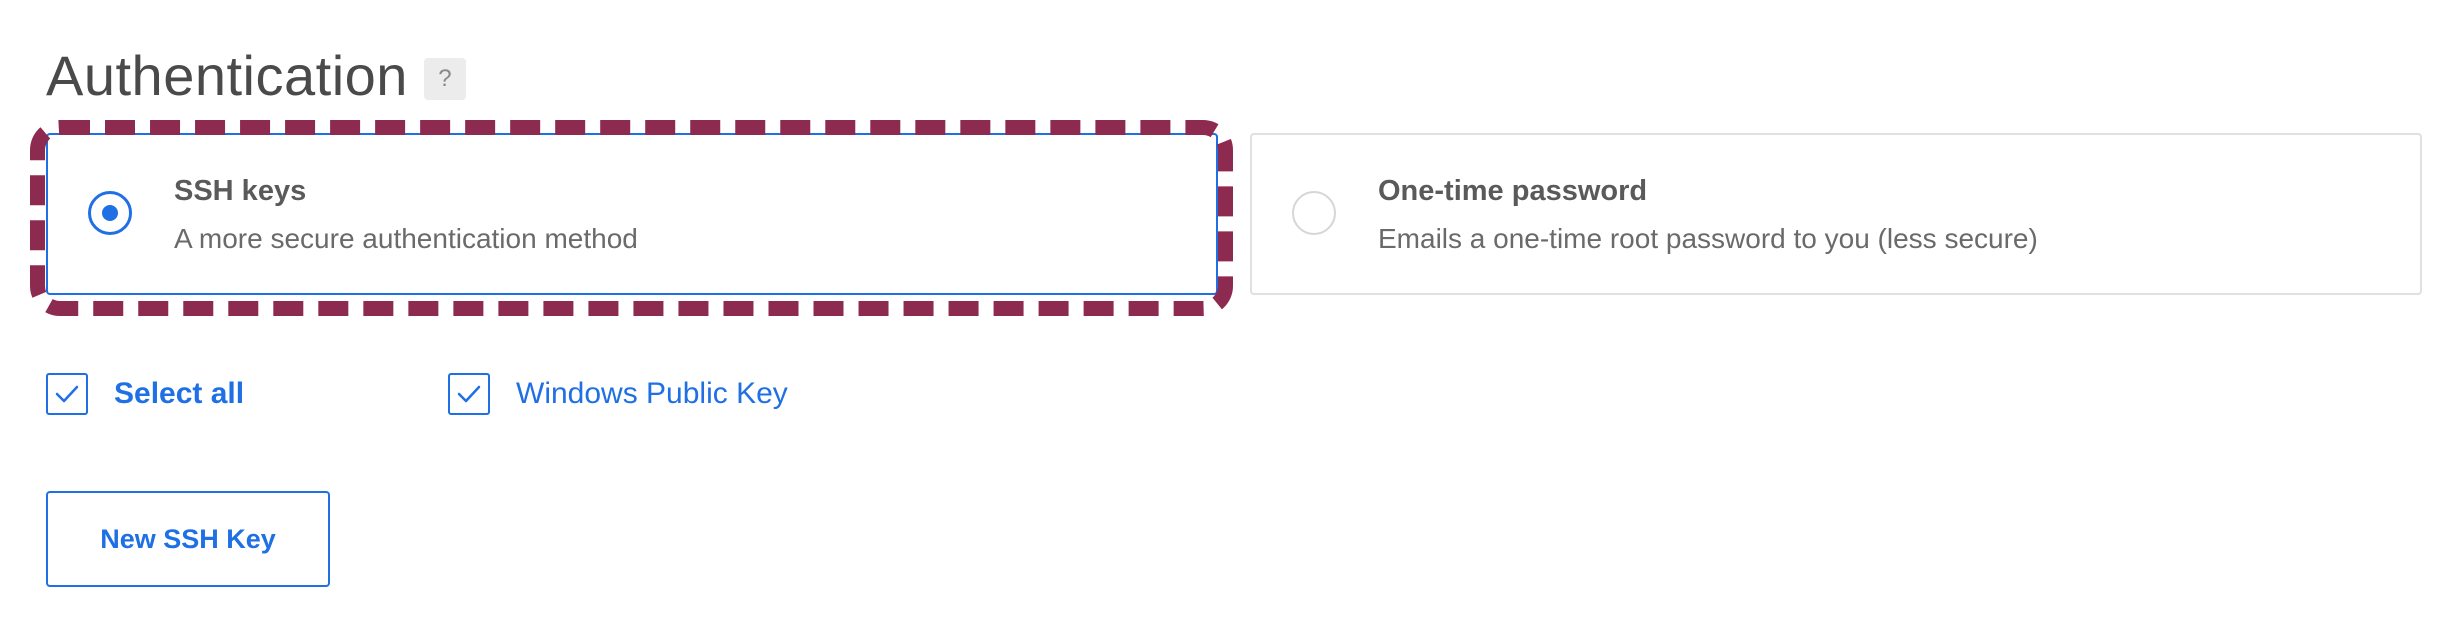 The height and width of the screenshot is (642, 2460). What do you see at coordinates (1513, 191) in the screenshot?
I see `one-time-password-title: One-time password` at bounding box center [1513, 191].